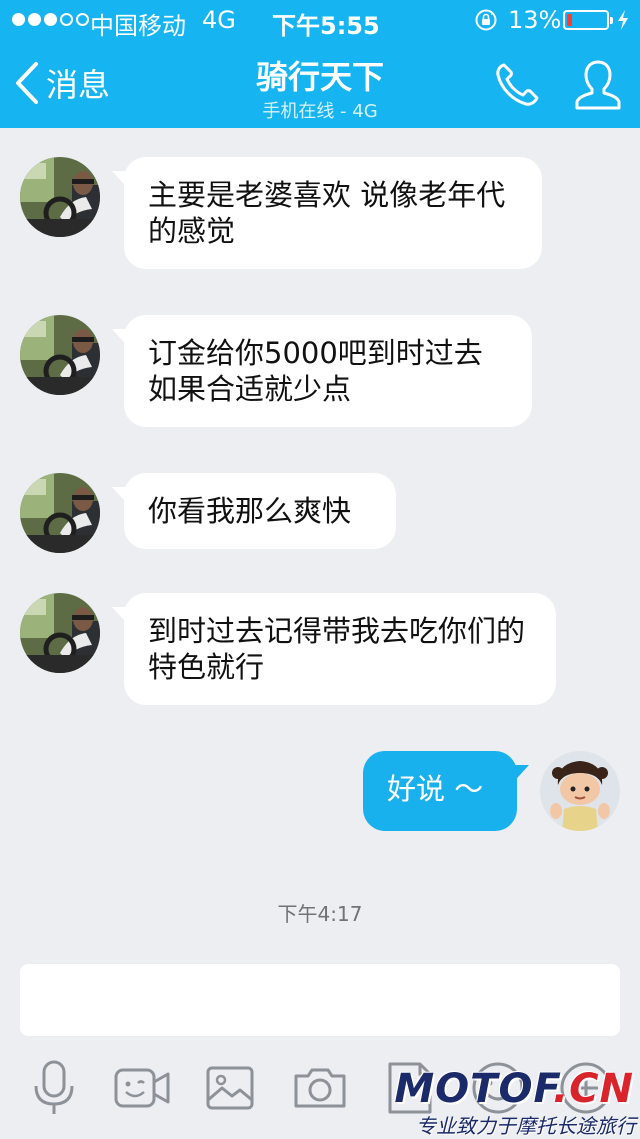 The image size is (640, 1139). I want to click on watermark-main: MOTOF, so click(473, 1089).